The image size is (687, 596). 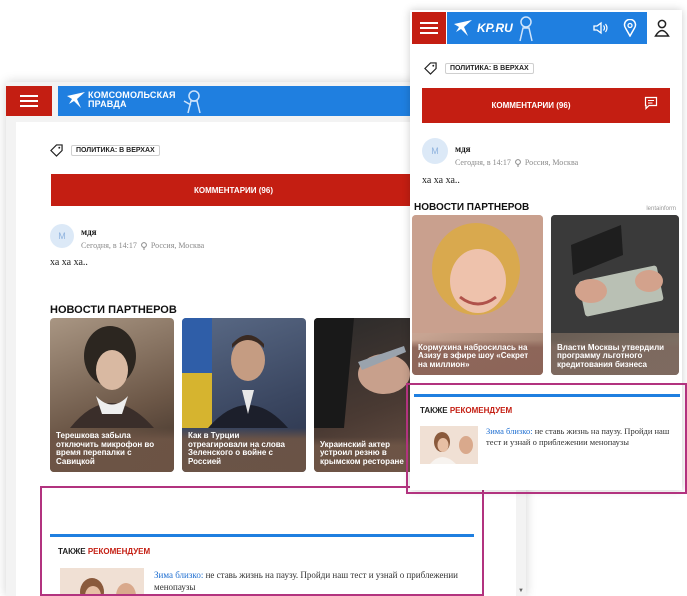 I want to click on comment-icon, so click(x=651, y=103).